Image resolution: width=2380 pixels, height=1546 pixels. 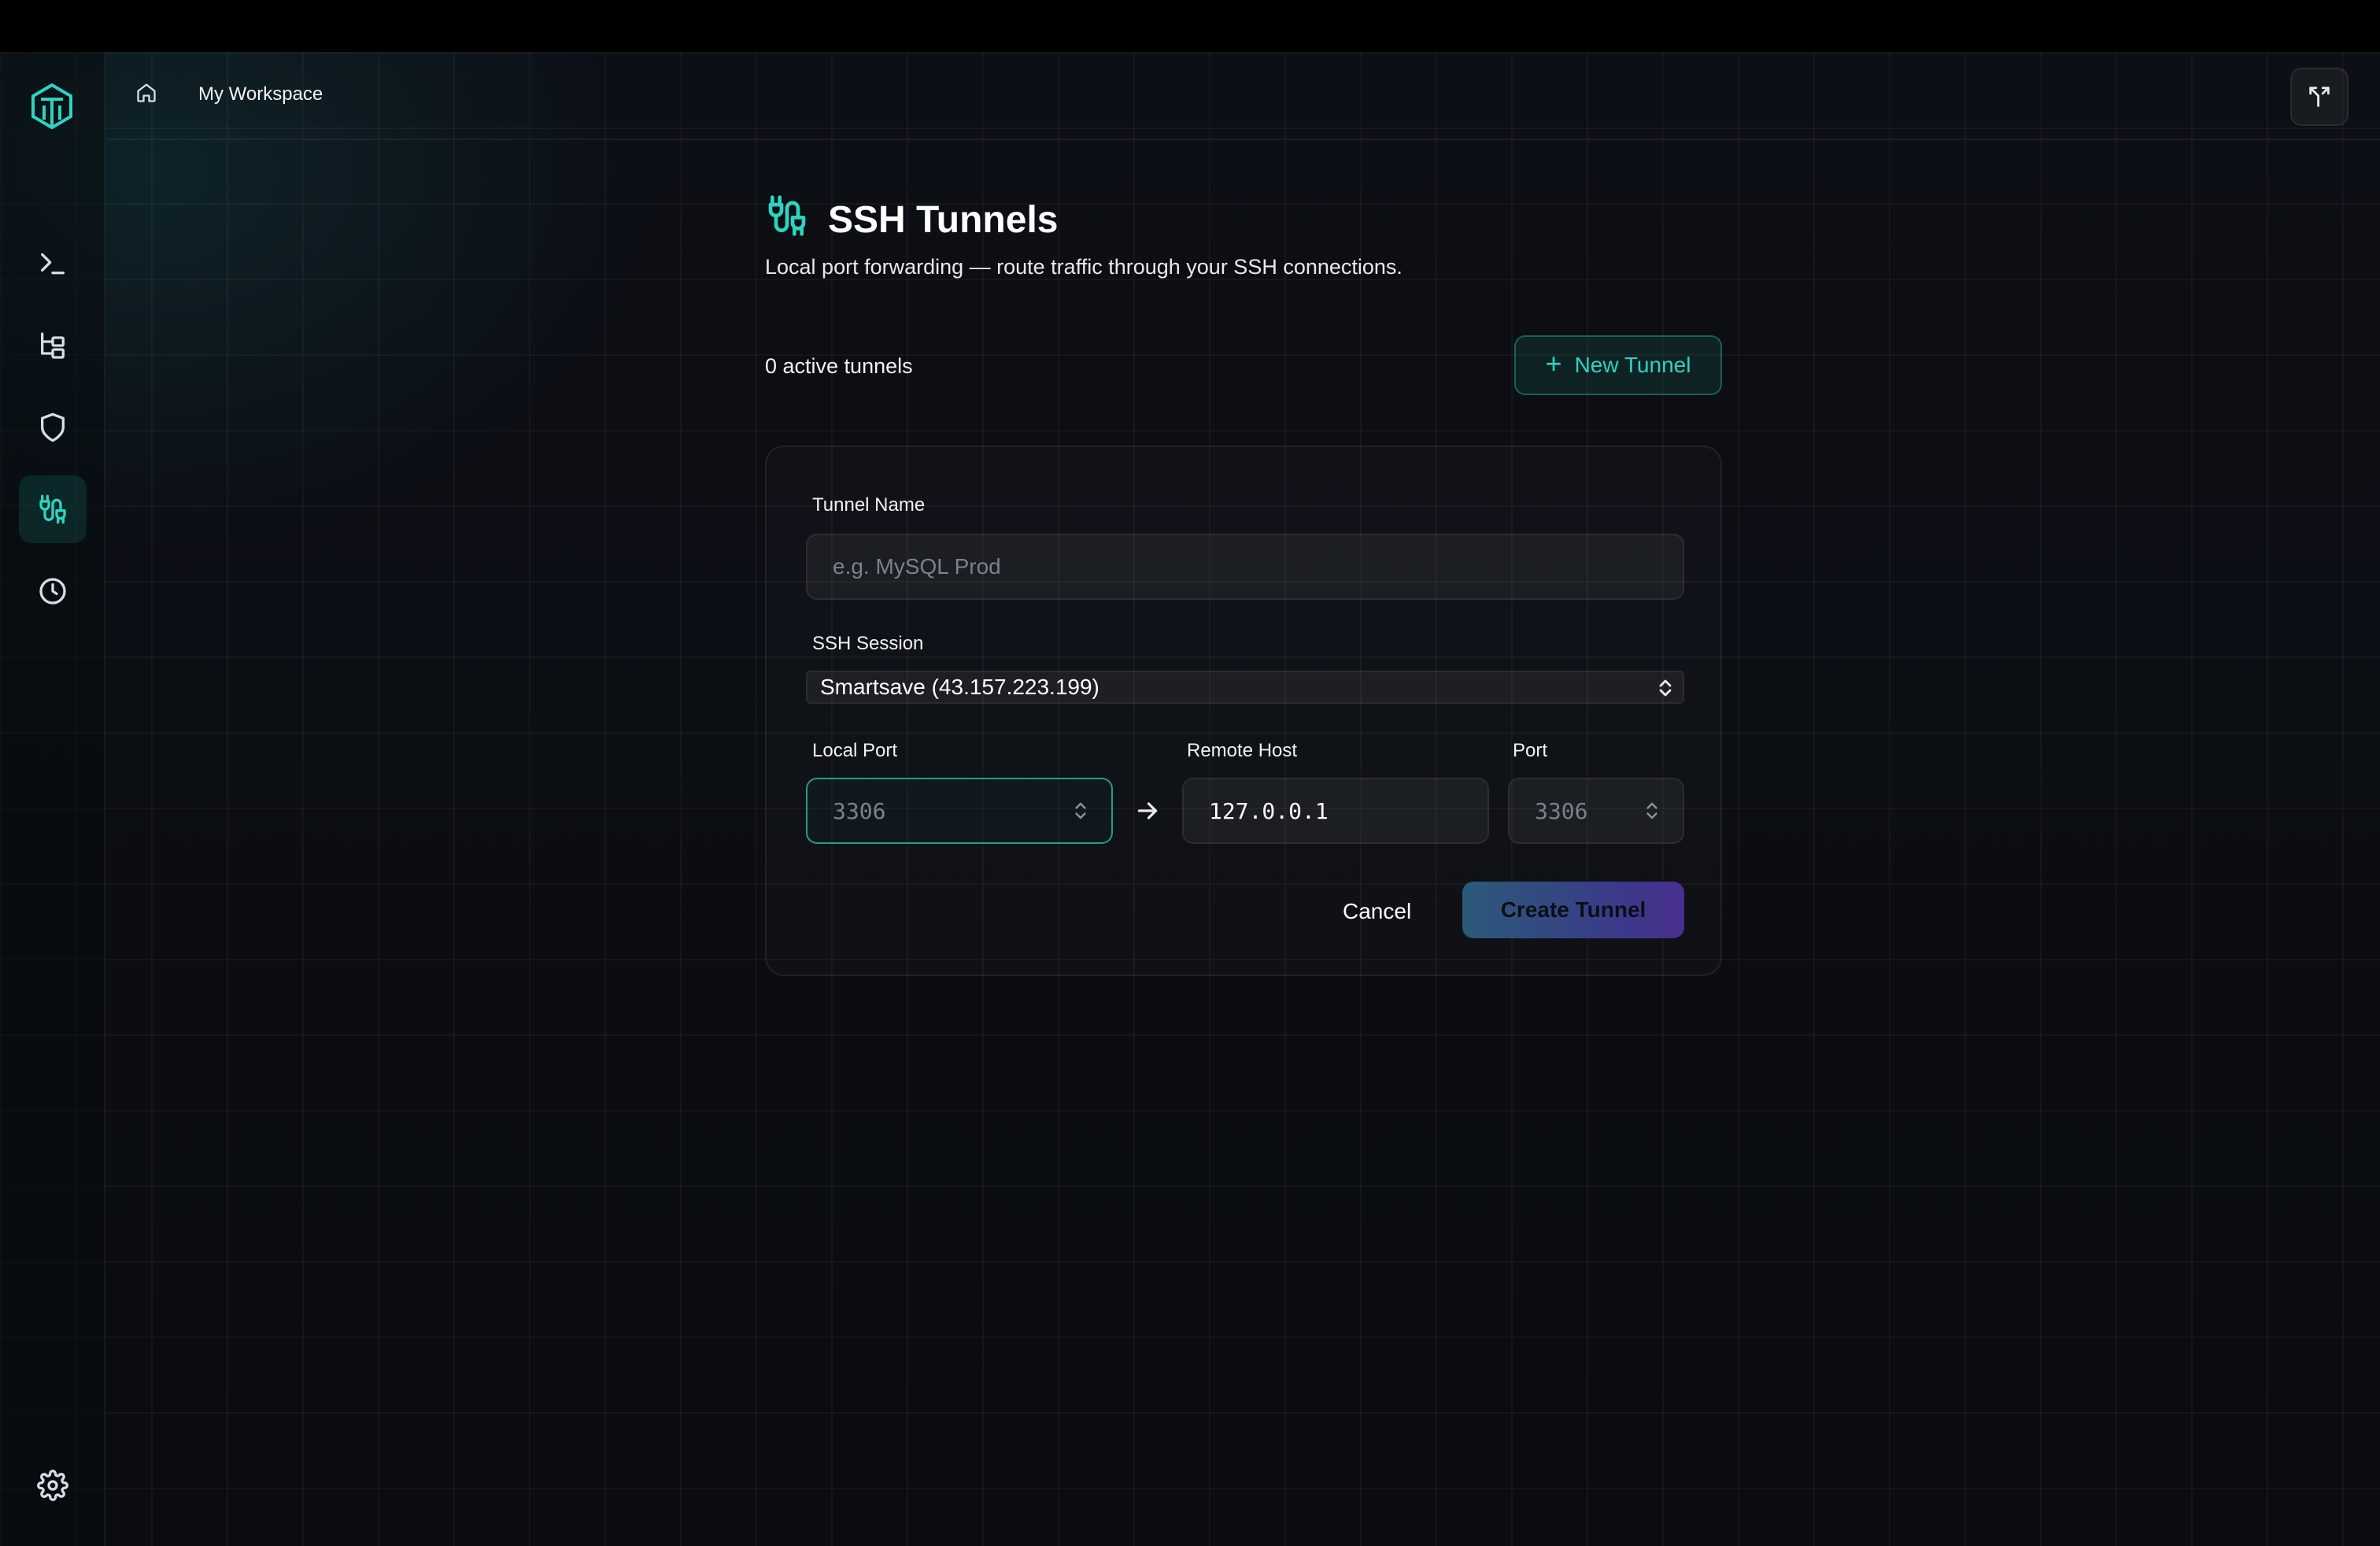 What do you see at coordinates (146, 93) in the screenshot?
I see `home-icon` at bounding box center [146, 93].